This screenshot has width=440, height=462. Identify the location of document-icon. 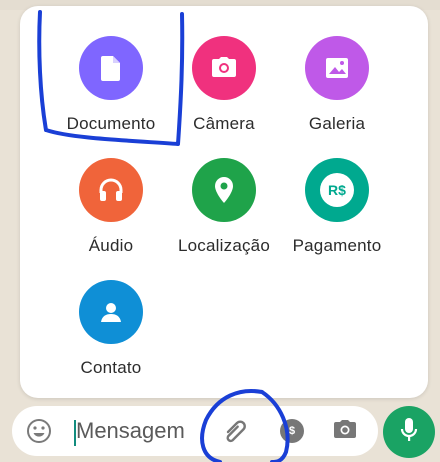
(111, 68).